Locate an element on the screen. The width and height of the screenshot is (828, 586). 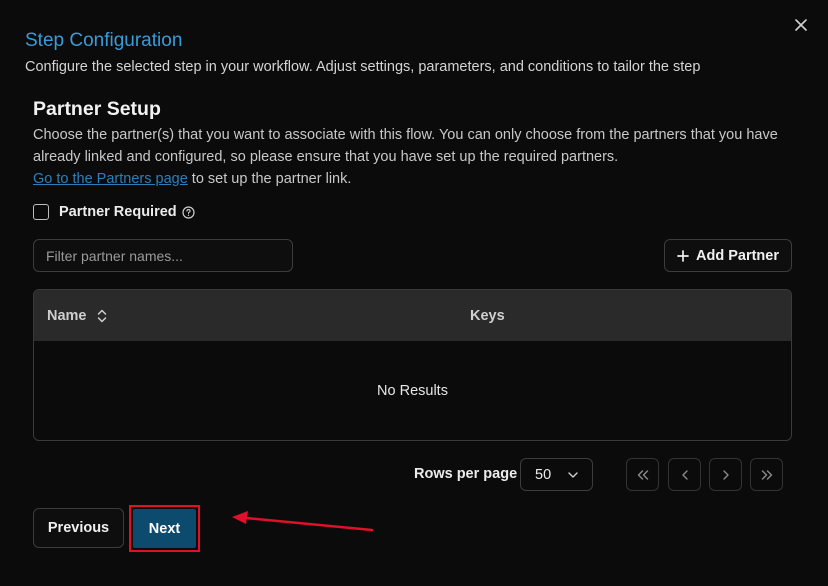
close-icon is located at coordinates (801, 25).